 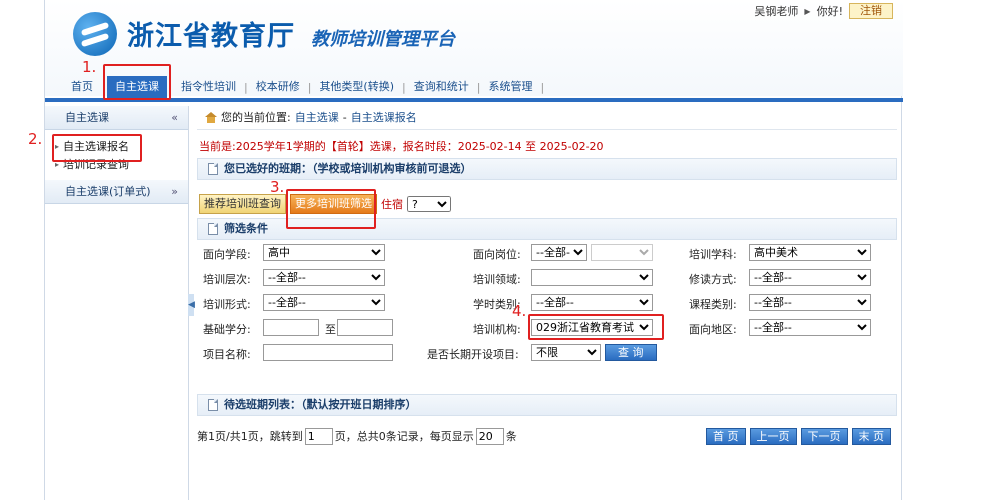 I want to click on nav-mandatory-training: 指令性培训, so click(x=208, y=87).